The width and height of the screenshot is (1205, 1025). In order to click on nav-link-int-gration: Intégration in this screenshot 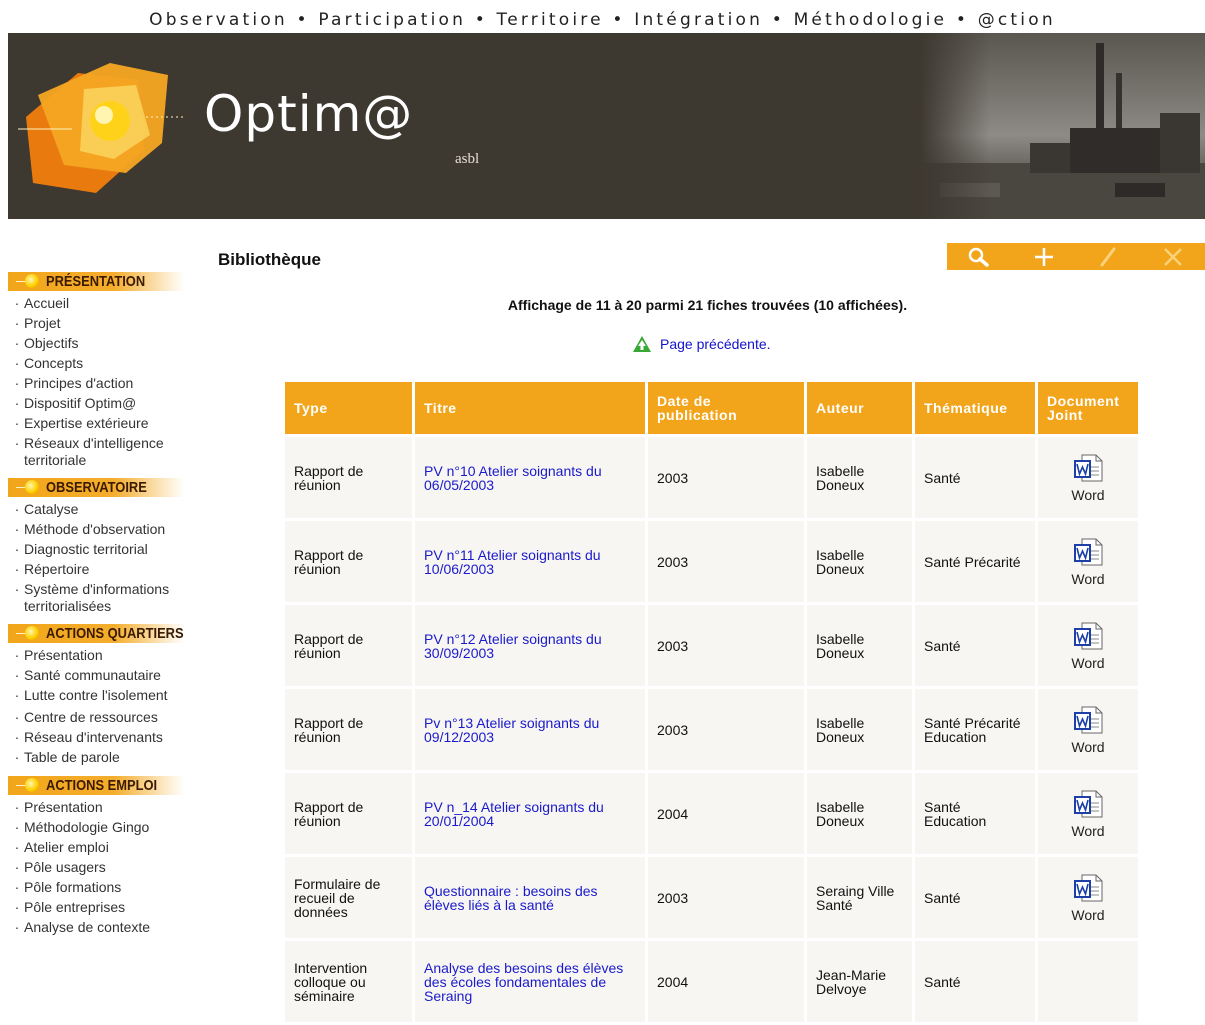, I will do `click(698, 20)`.